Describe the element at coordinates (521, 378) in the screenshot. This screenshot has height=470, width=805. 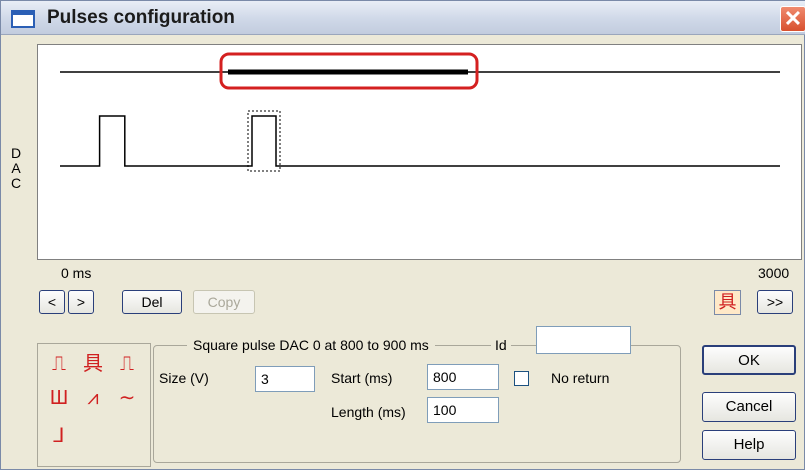
I see `no-return-checkbox` at that location.